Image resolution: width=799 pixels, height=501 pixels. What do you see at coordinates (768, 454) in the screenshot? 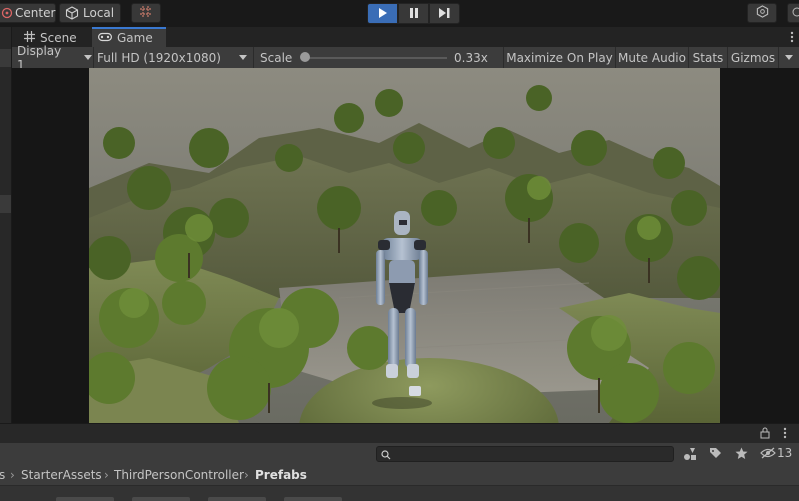
I see `eye-slash-icon` at bounding box center [768, 454].